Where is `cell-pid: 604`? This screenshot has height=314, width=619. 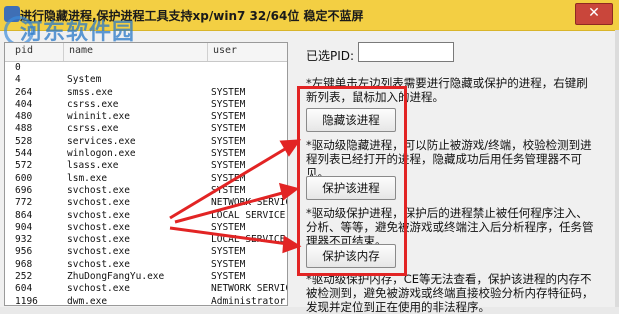 cell-pid: 604 is located at coordinates (24, 289).